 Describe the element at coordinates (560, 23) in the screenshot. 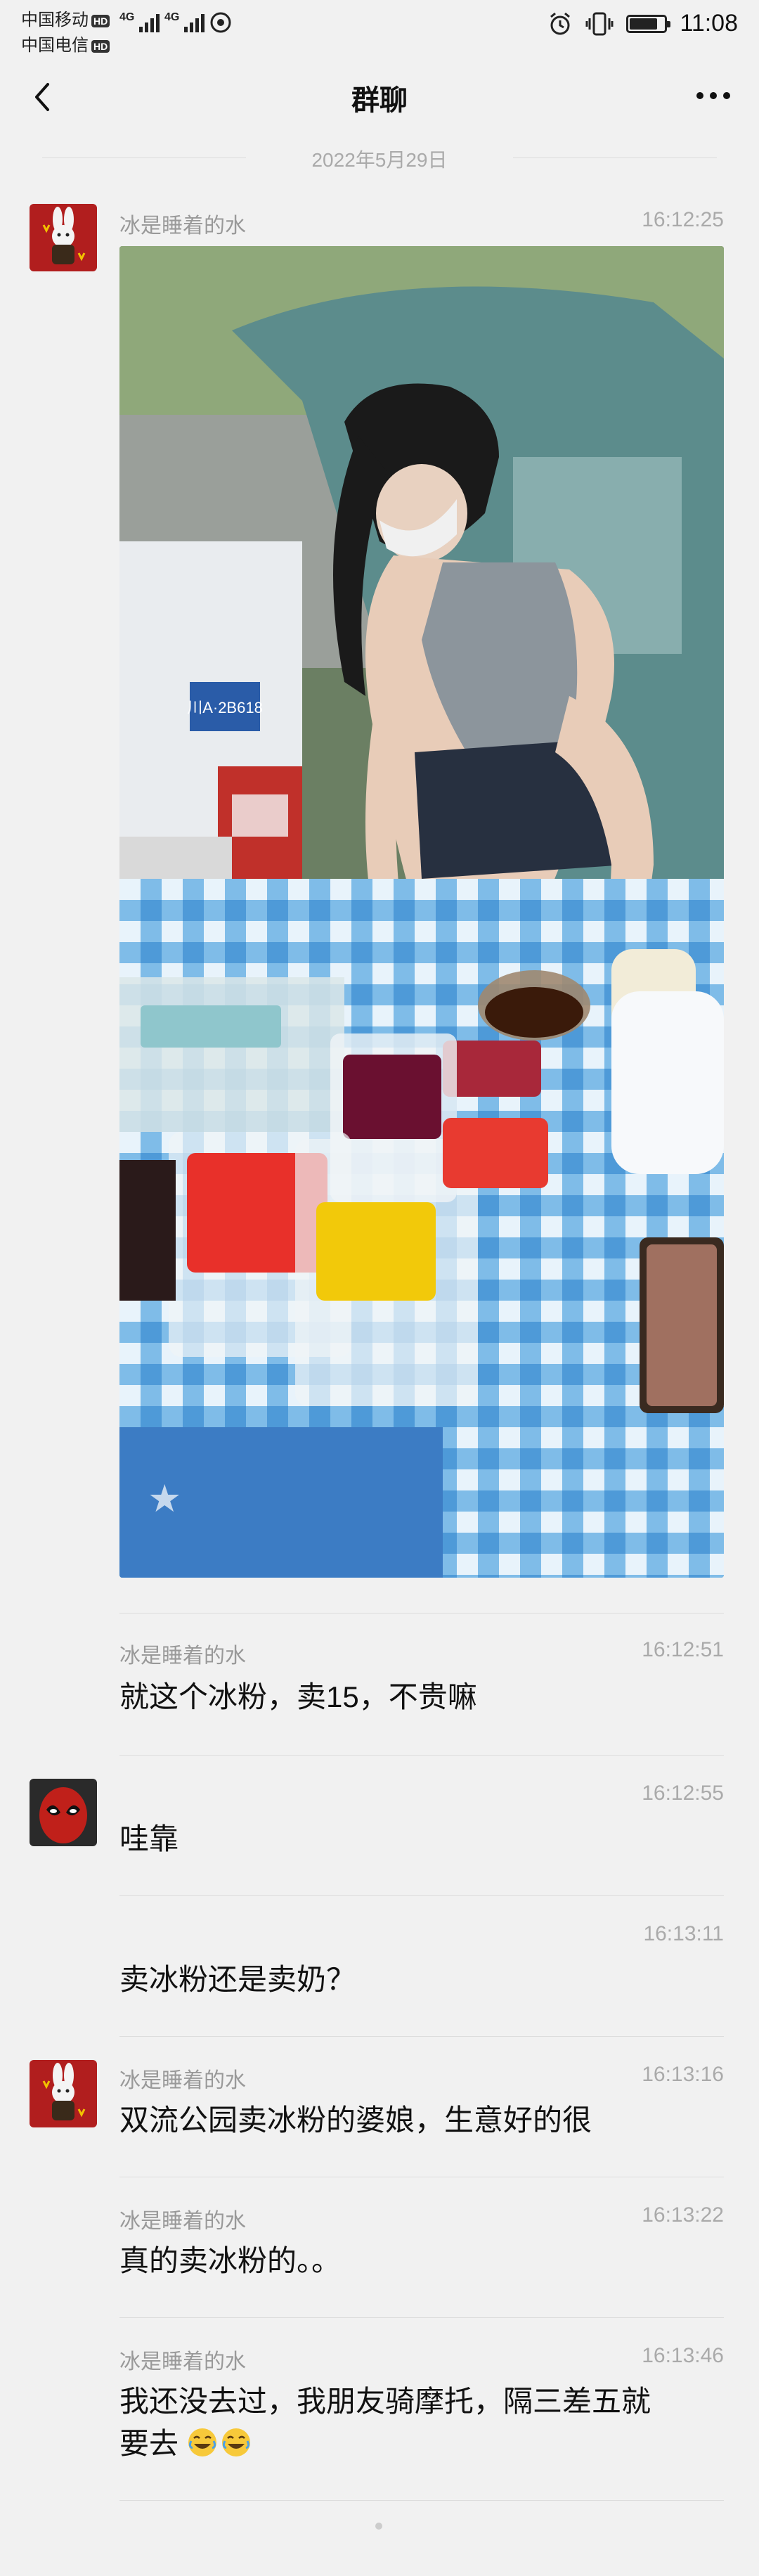

I see `alarm-icon` at that location.